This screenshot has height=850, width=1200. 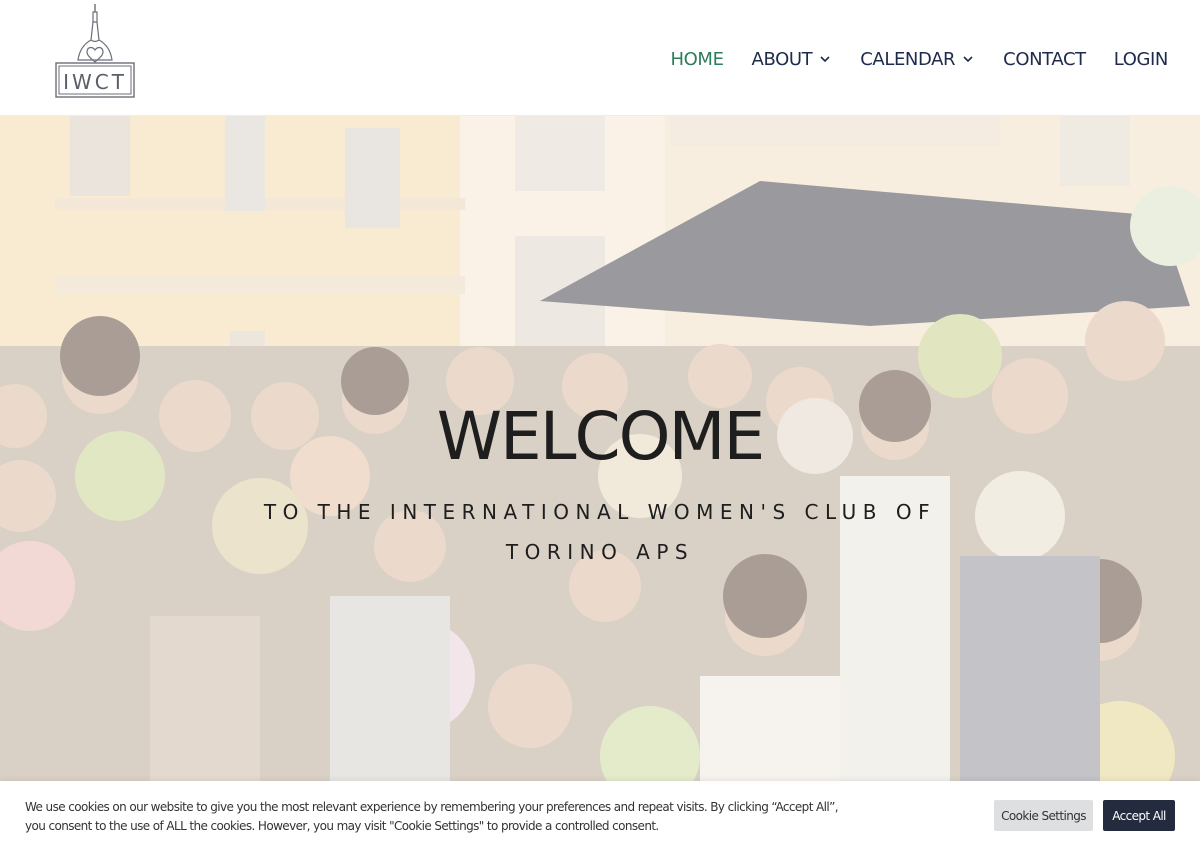 What do you see at coordinates (95, 82) in the screenshot?
I see `logo-text: IWCT` at bounding box center [95, 82].